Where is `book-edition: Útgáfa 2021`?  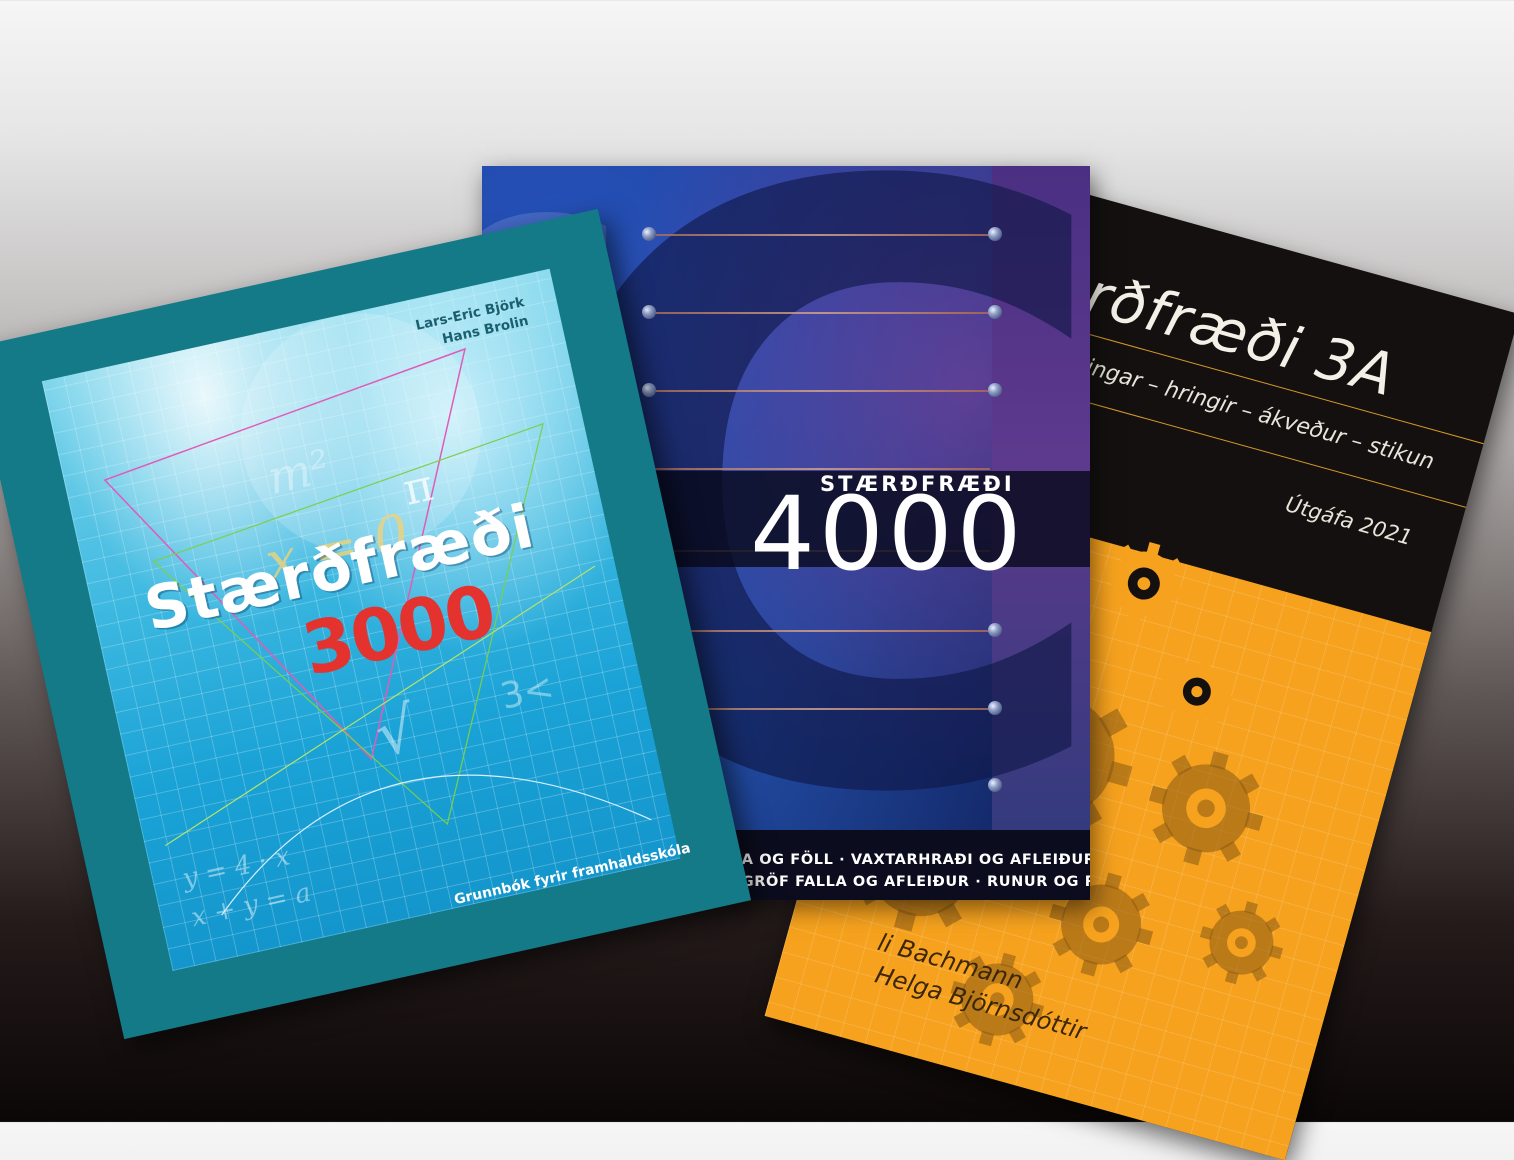 book-edition: Útgáfa 2021 is located at coordinates (1348, 521).